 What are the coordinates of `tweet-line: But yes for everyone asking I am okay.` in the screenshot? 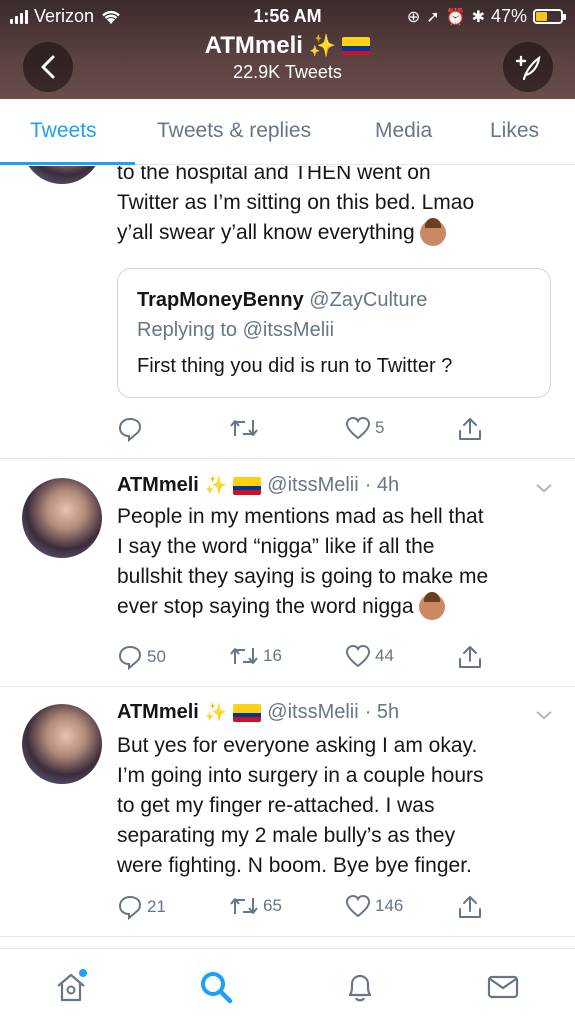 It's located at (297, 745).